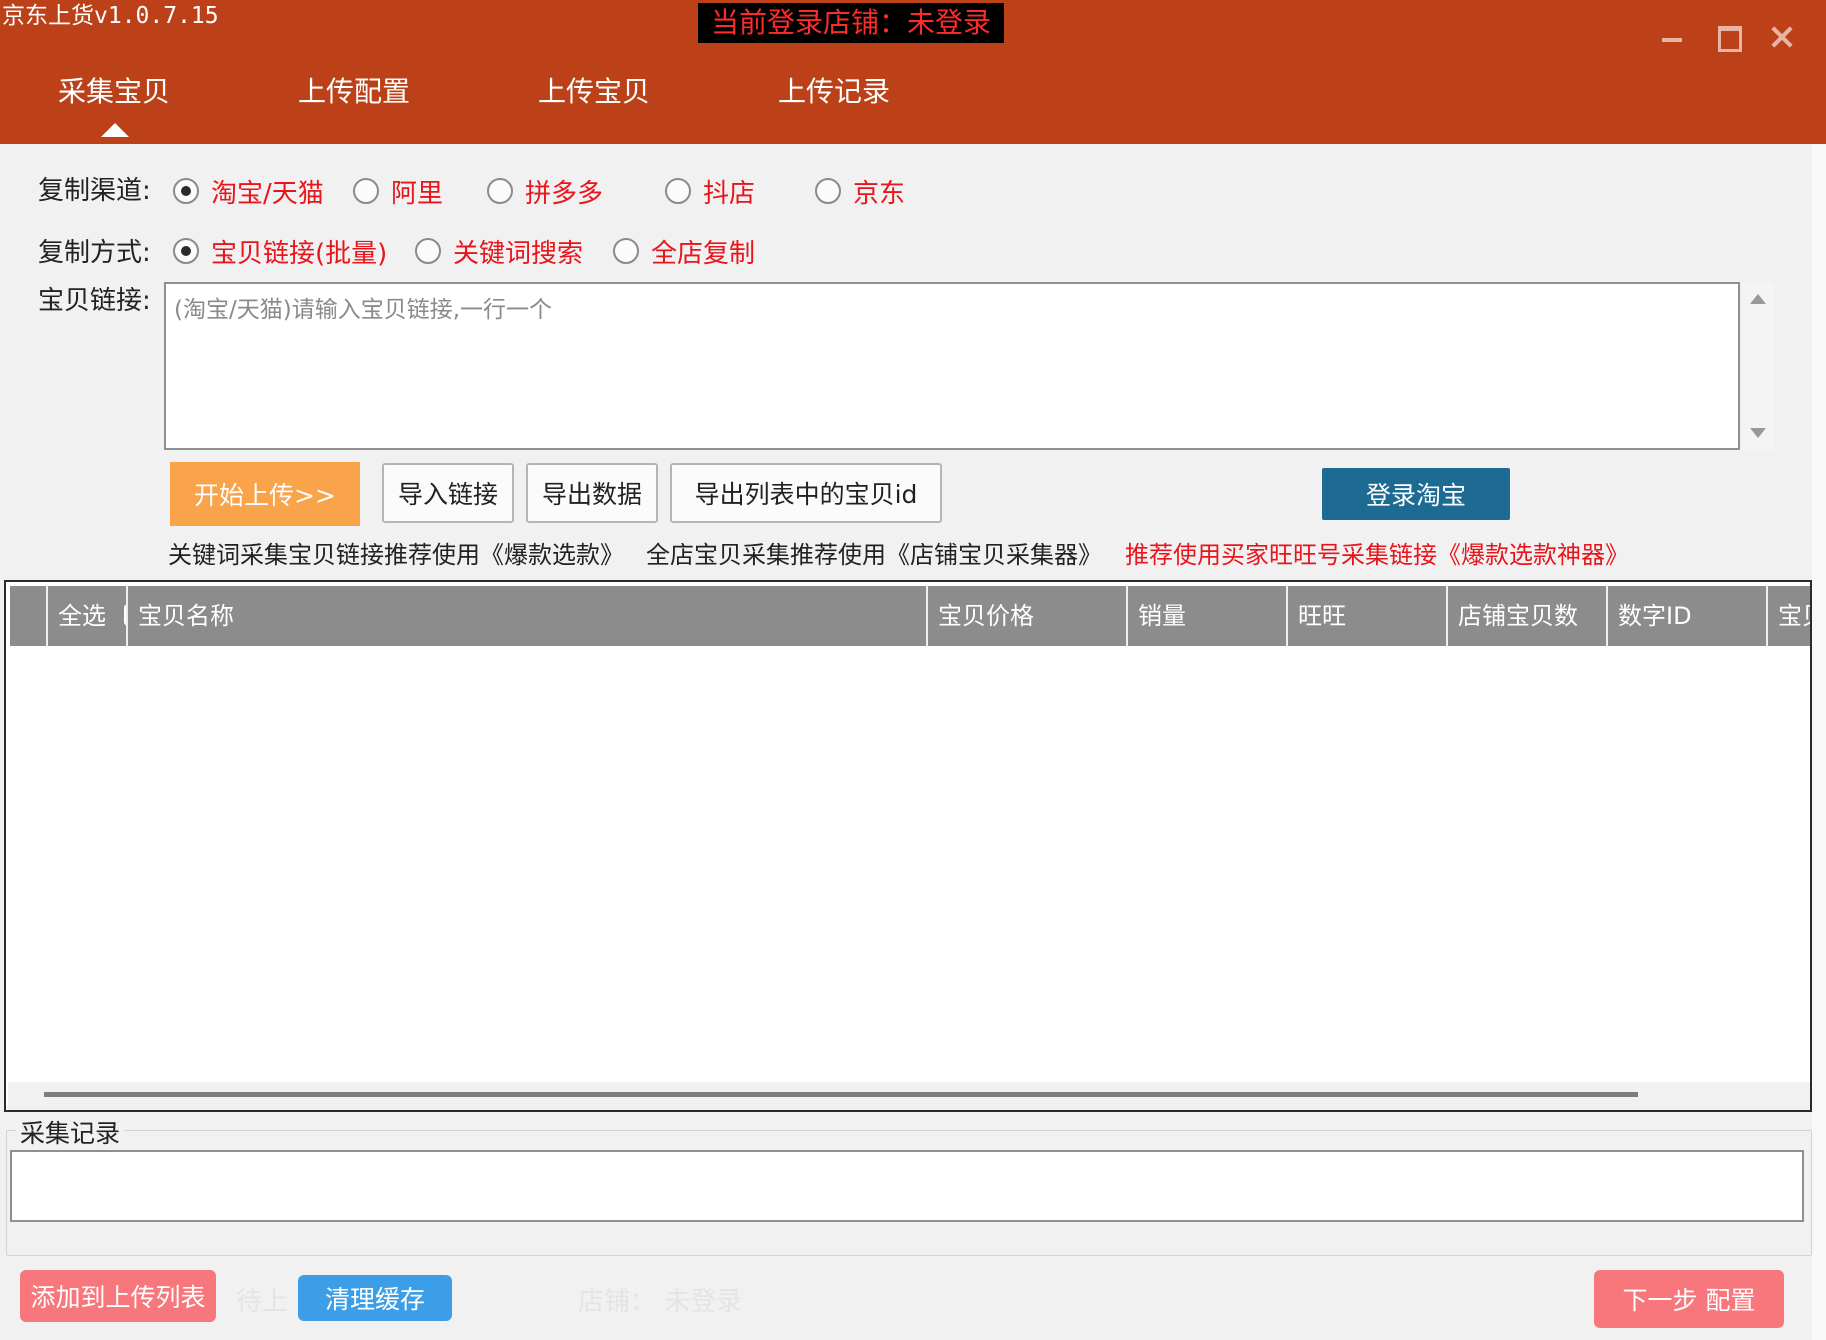 This screenshot has height=1340, width=1826. I want to click on export-ids-button: 导出列表中的宝贝id, so click(806, 493).